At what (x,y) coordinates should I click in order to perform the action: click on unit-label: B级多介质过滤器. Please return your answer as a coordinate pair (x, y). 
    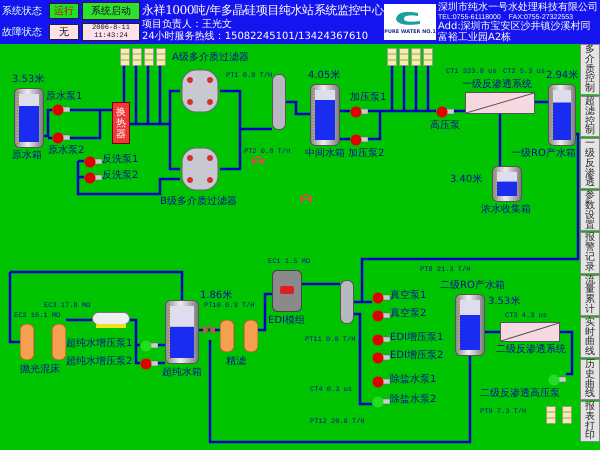
    Looking at the image, I should click on (198, 202).